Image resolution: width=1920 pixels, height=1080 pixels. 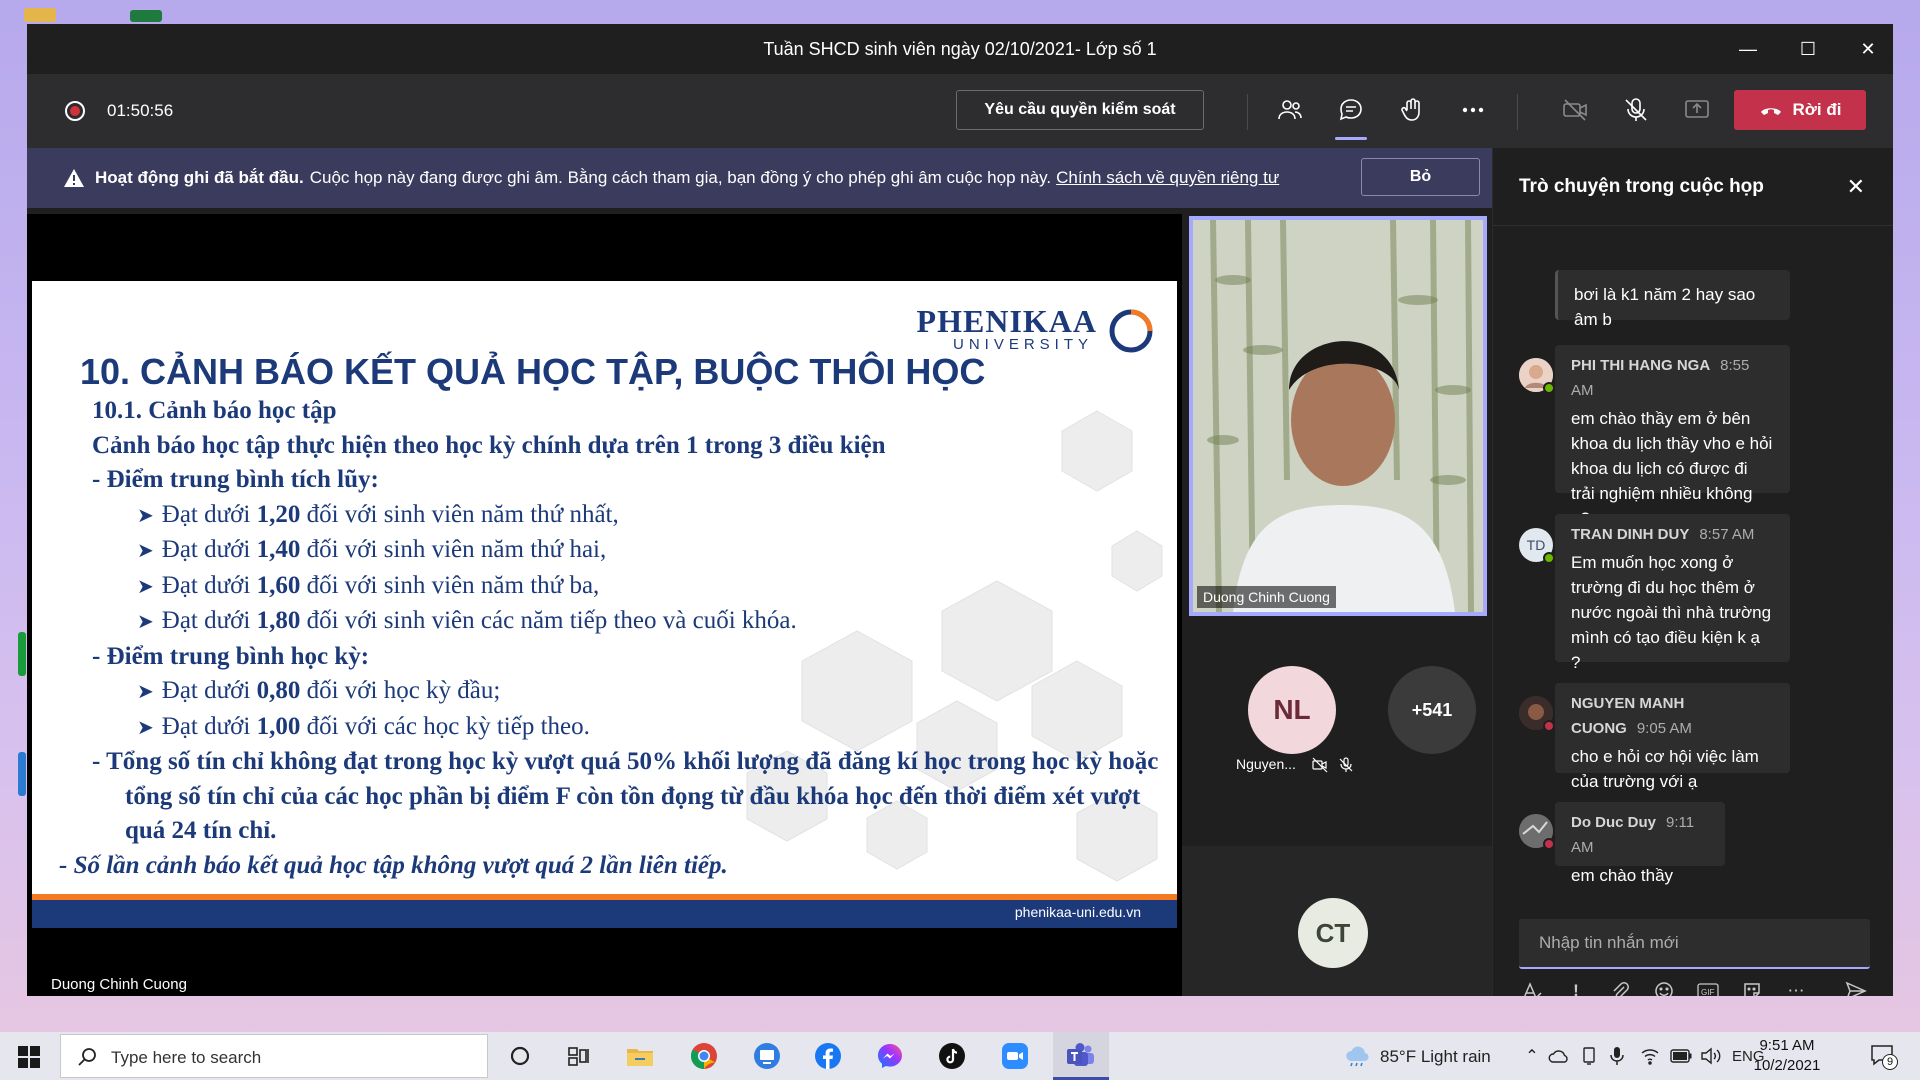 What do you see at coordinates (640, 1056) in the screenshot?
I see `file-explorer-icon` at bounding box center [640, 1056].